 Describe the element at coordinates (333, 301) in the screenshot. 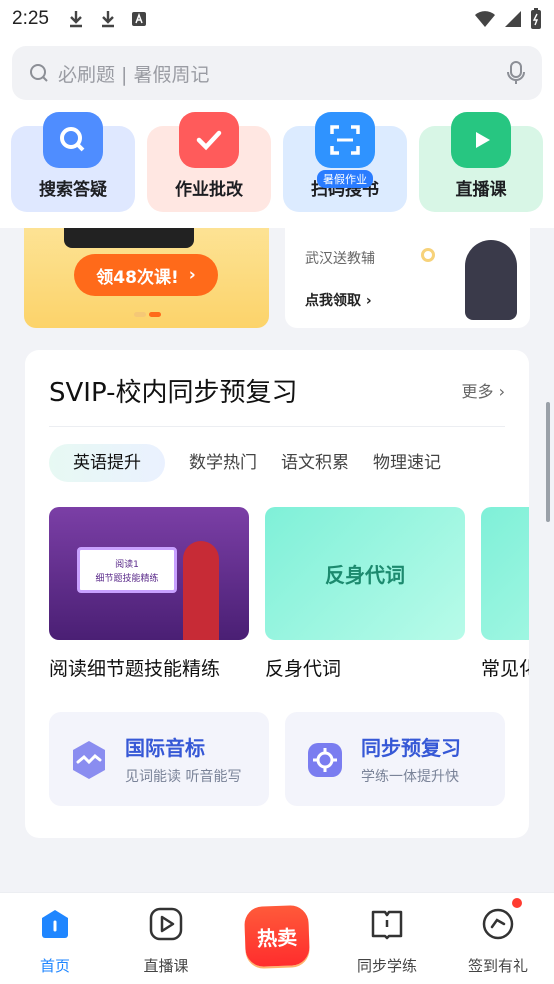

I see `promo-link-label: 点我领取` at that location.